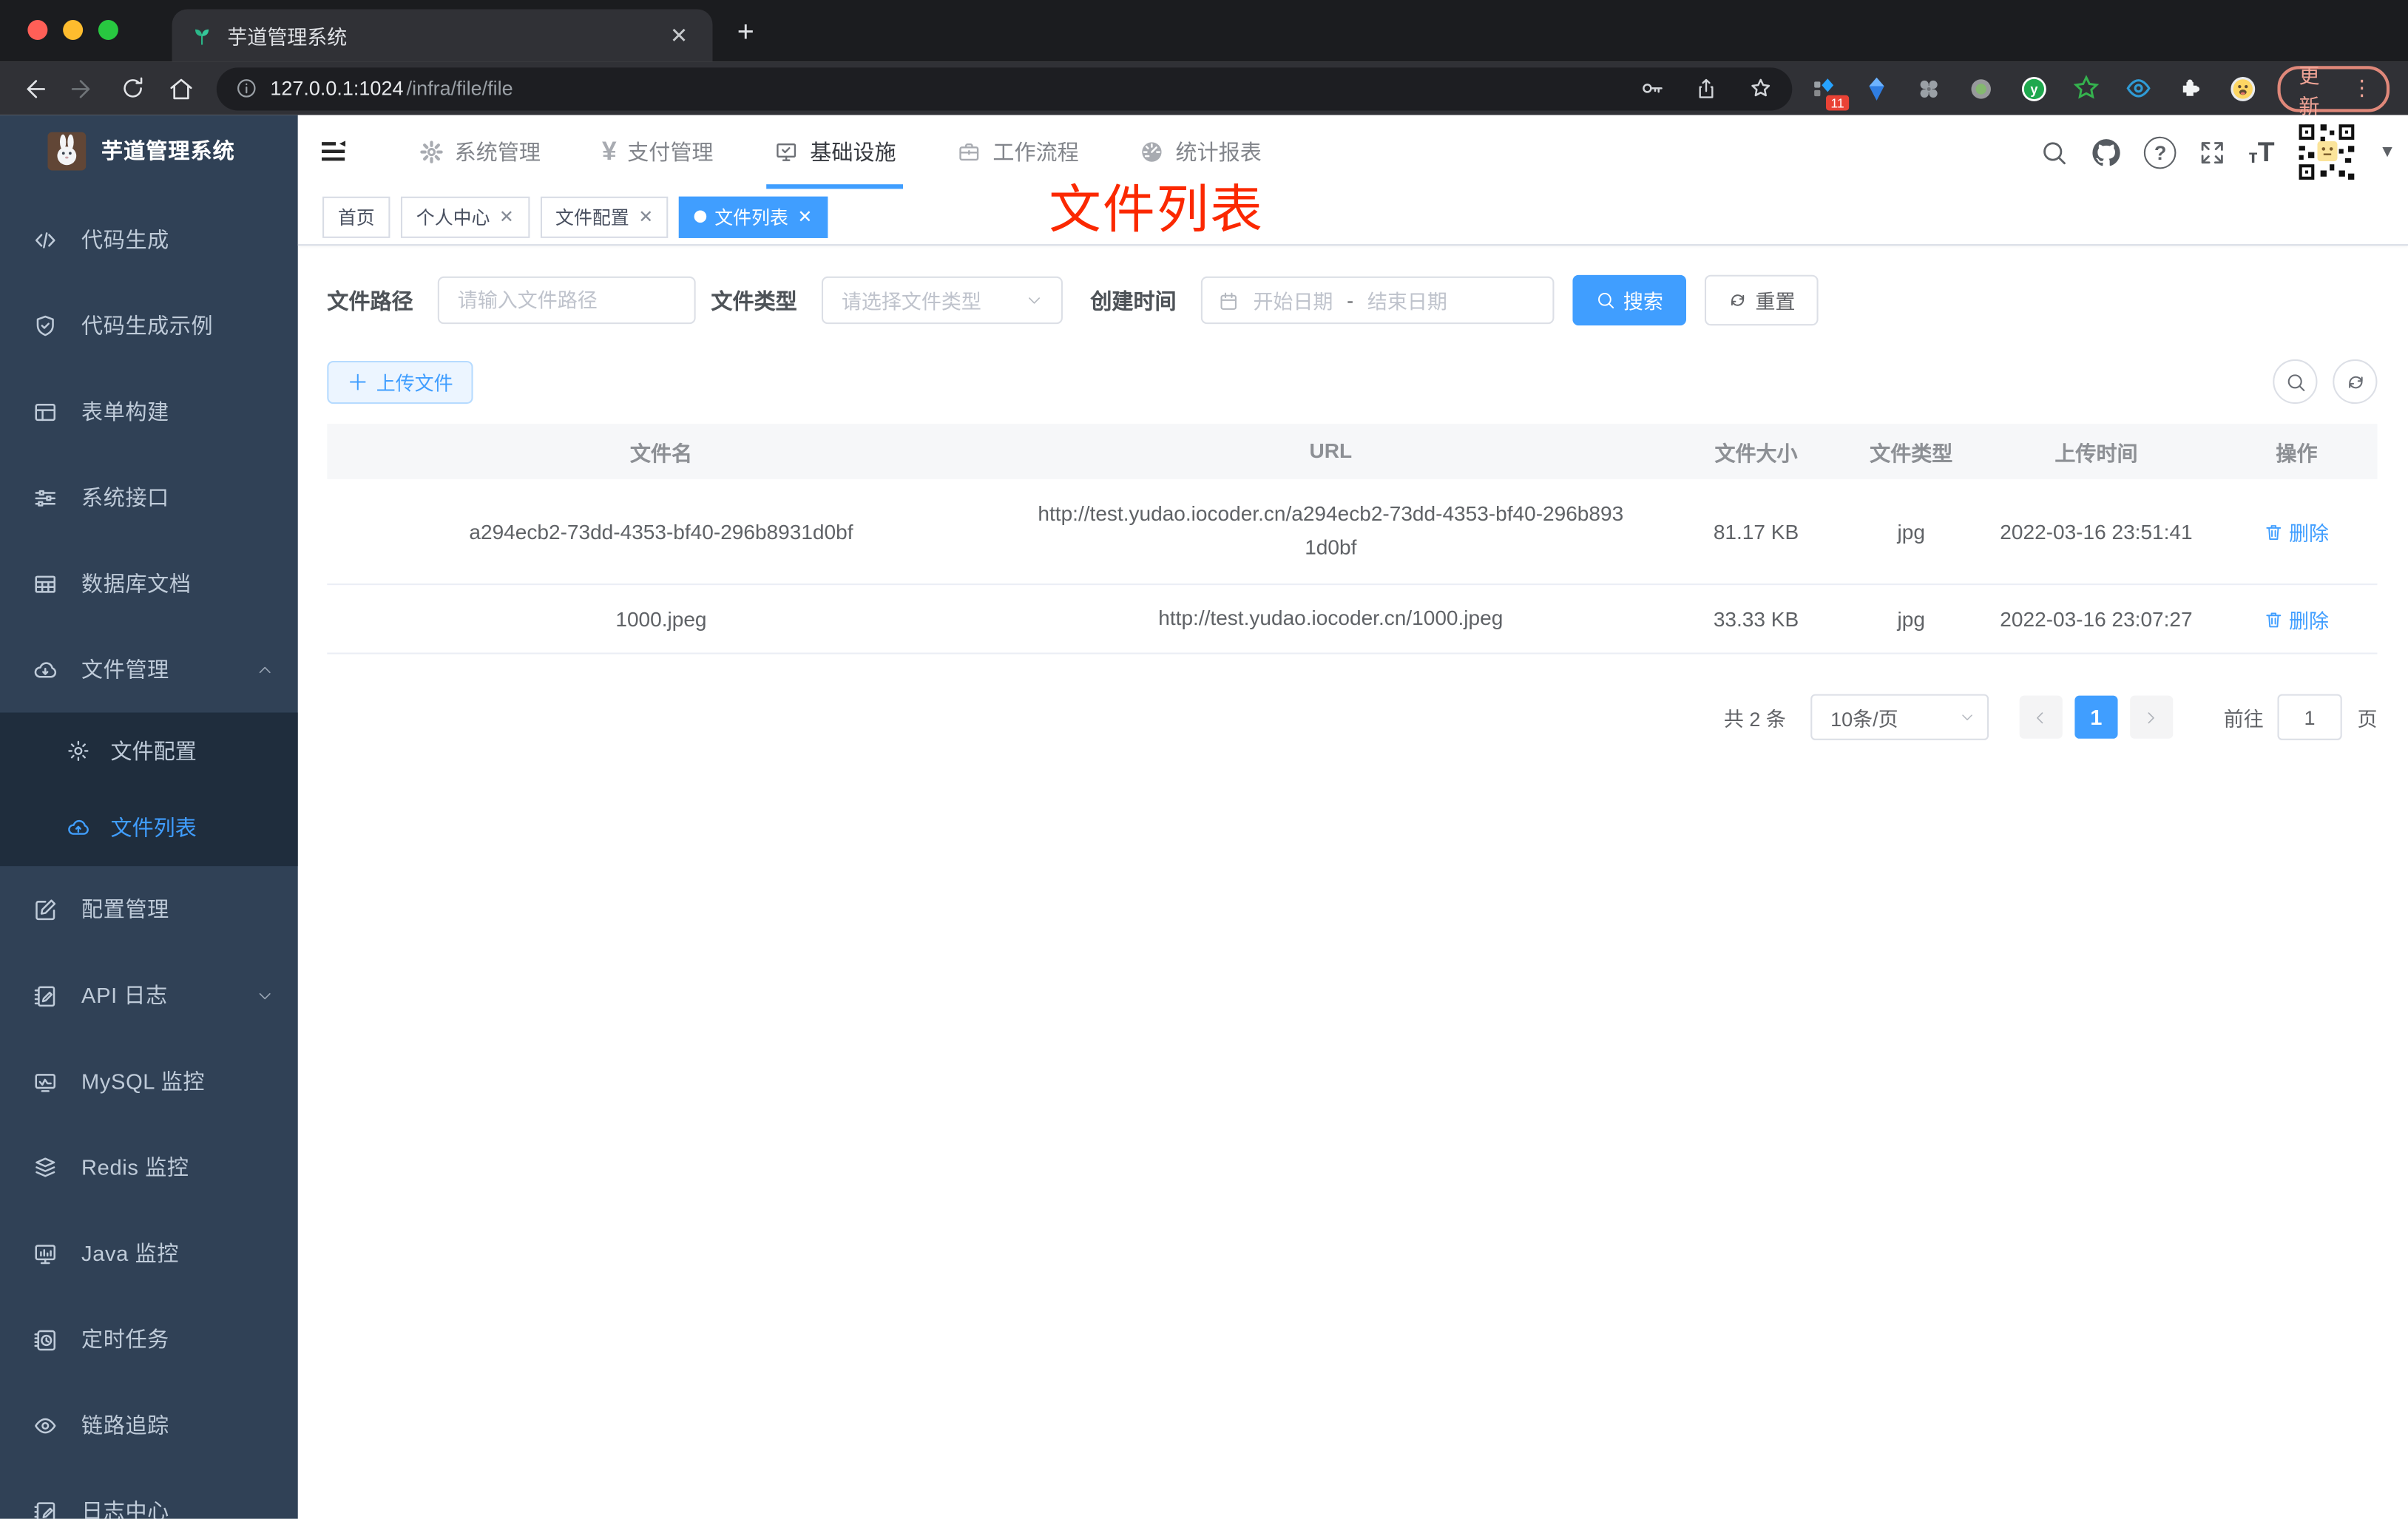 The image size is (2408, 1519). I want to click on extension-clover-icon, so click(1930, 88).